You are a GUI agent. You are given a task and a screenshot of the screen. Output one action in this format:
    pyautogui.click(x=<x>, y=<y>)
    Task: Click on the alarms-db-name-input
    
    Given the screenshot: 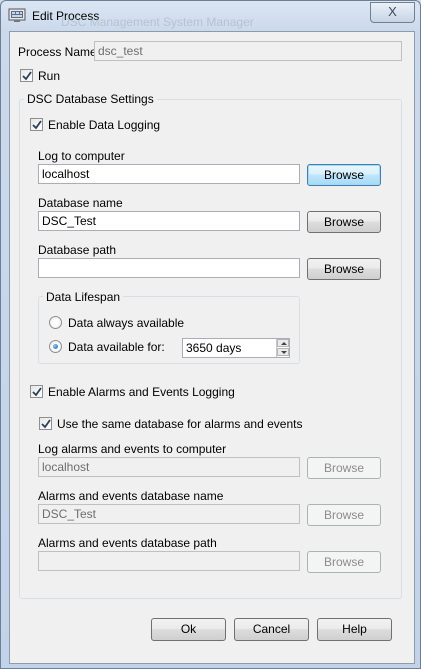 What is the action you would take?
    pyautogui.click(x=169, y=514)
    